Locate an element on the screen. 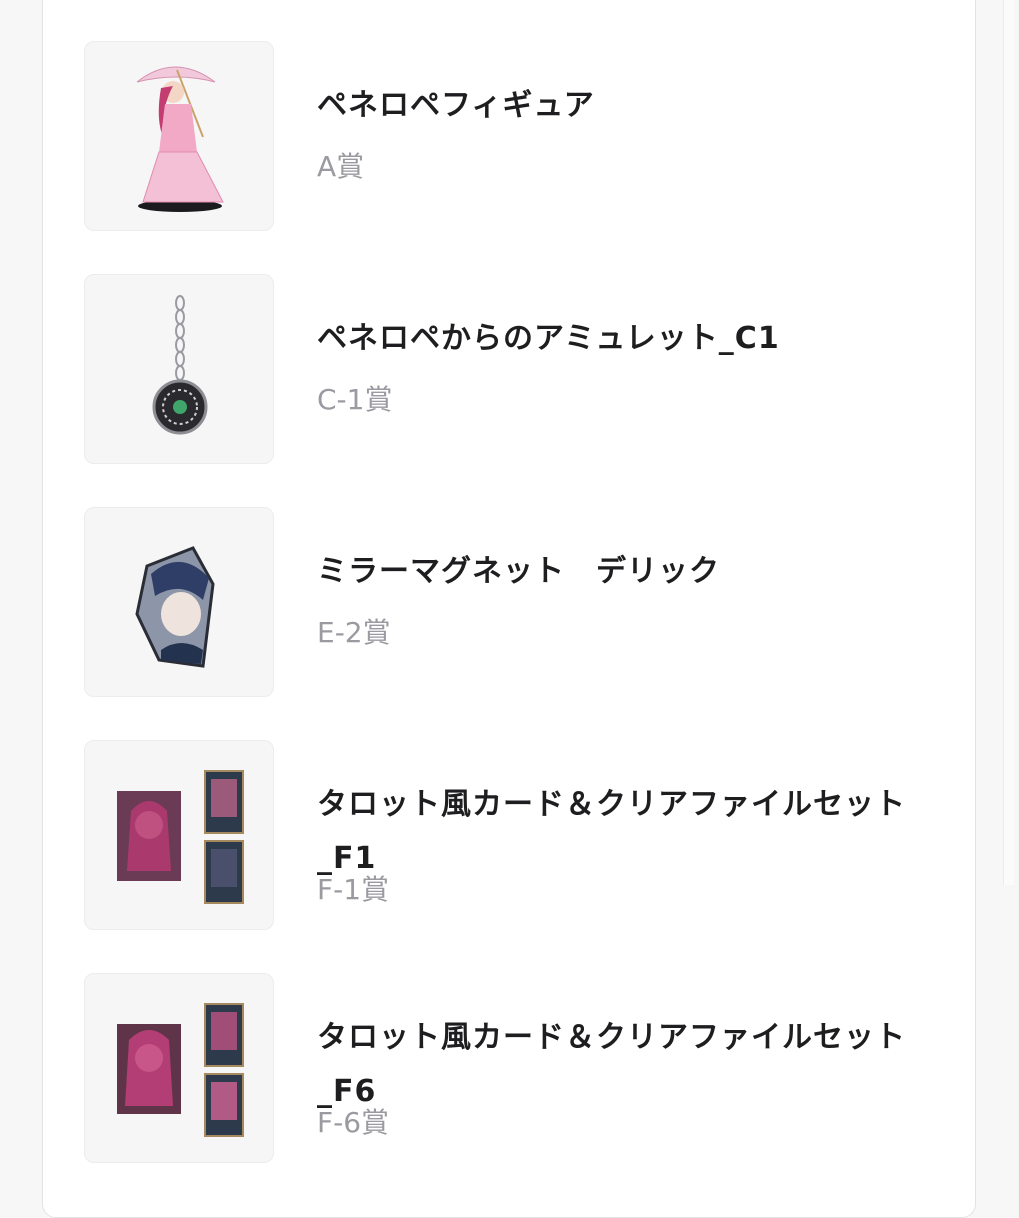 Image resolution: width=1019 pixels, height=1218 pixels. prize-label: F-1賞 is located at coordinates (353, 889).